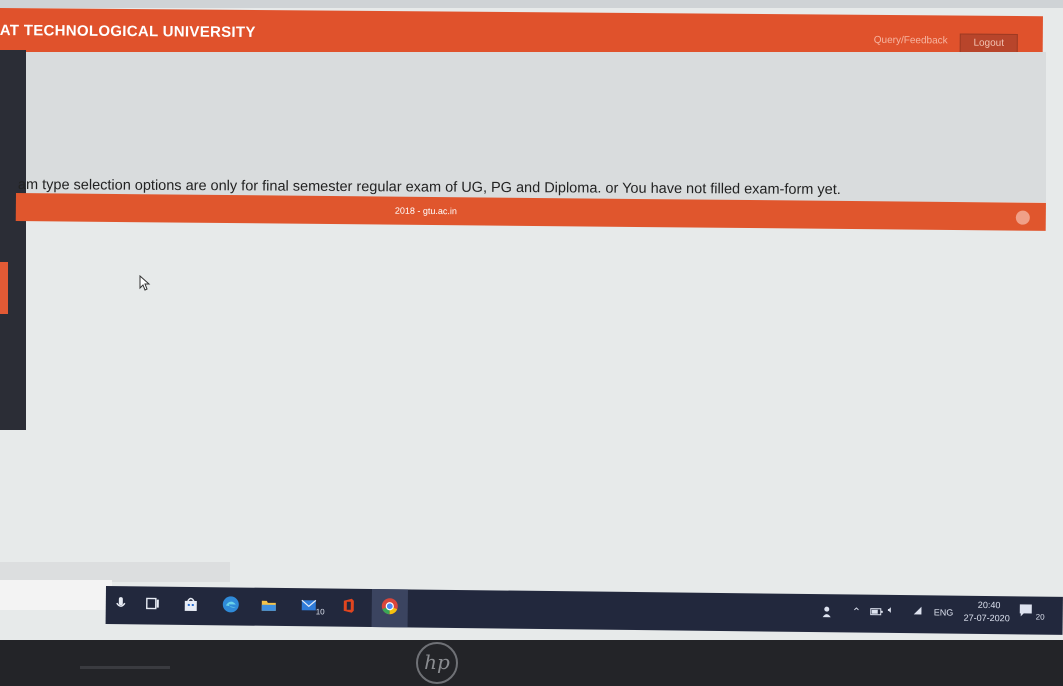 The width and height of the screenshot is (1063, 686). Describe the element at coordinates (829, 611) in the screenshot. I see `people-icon` at that location.